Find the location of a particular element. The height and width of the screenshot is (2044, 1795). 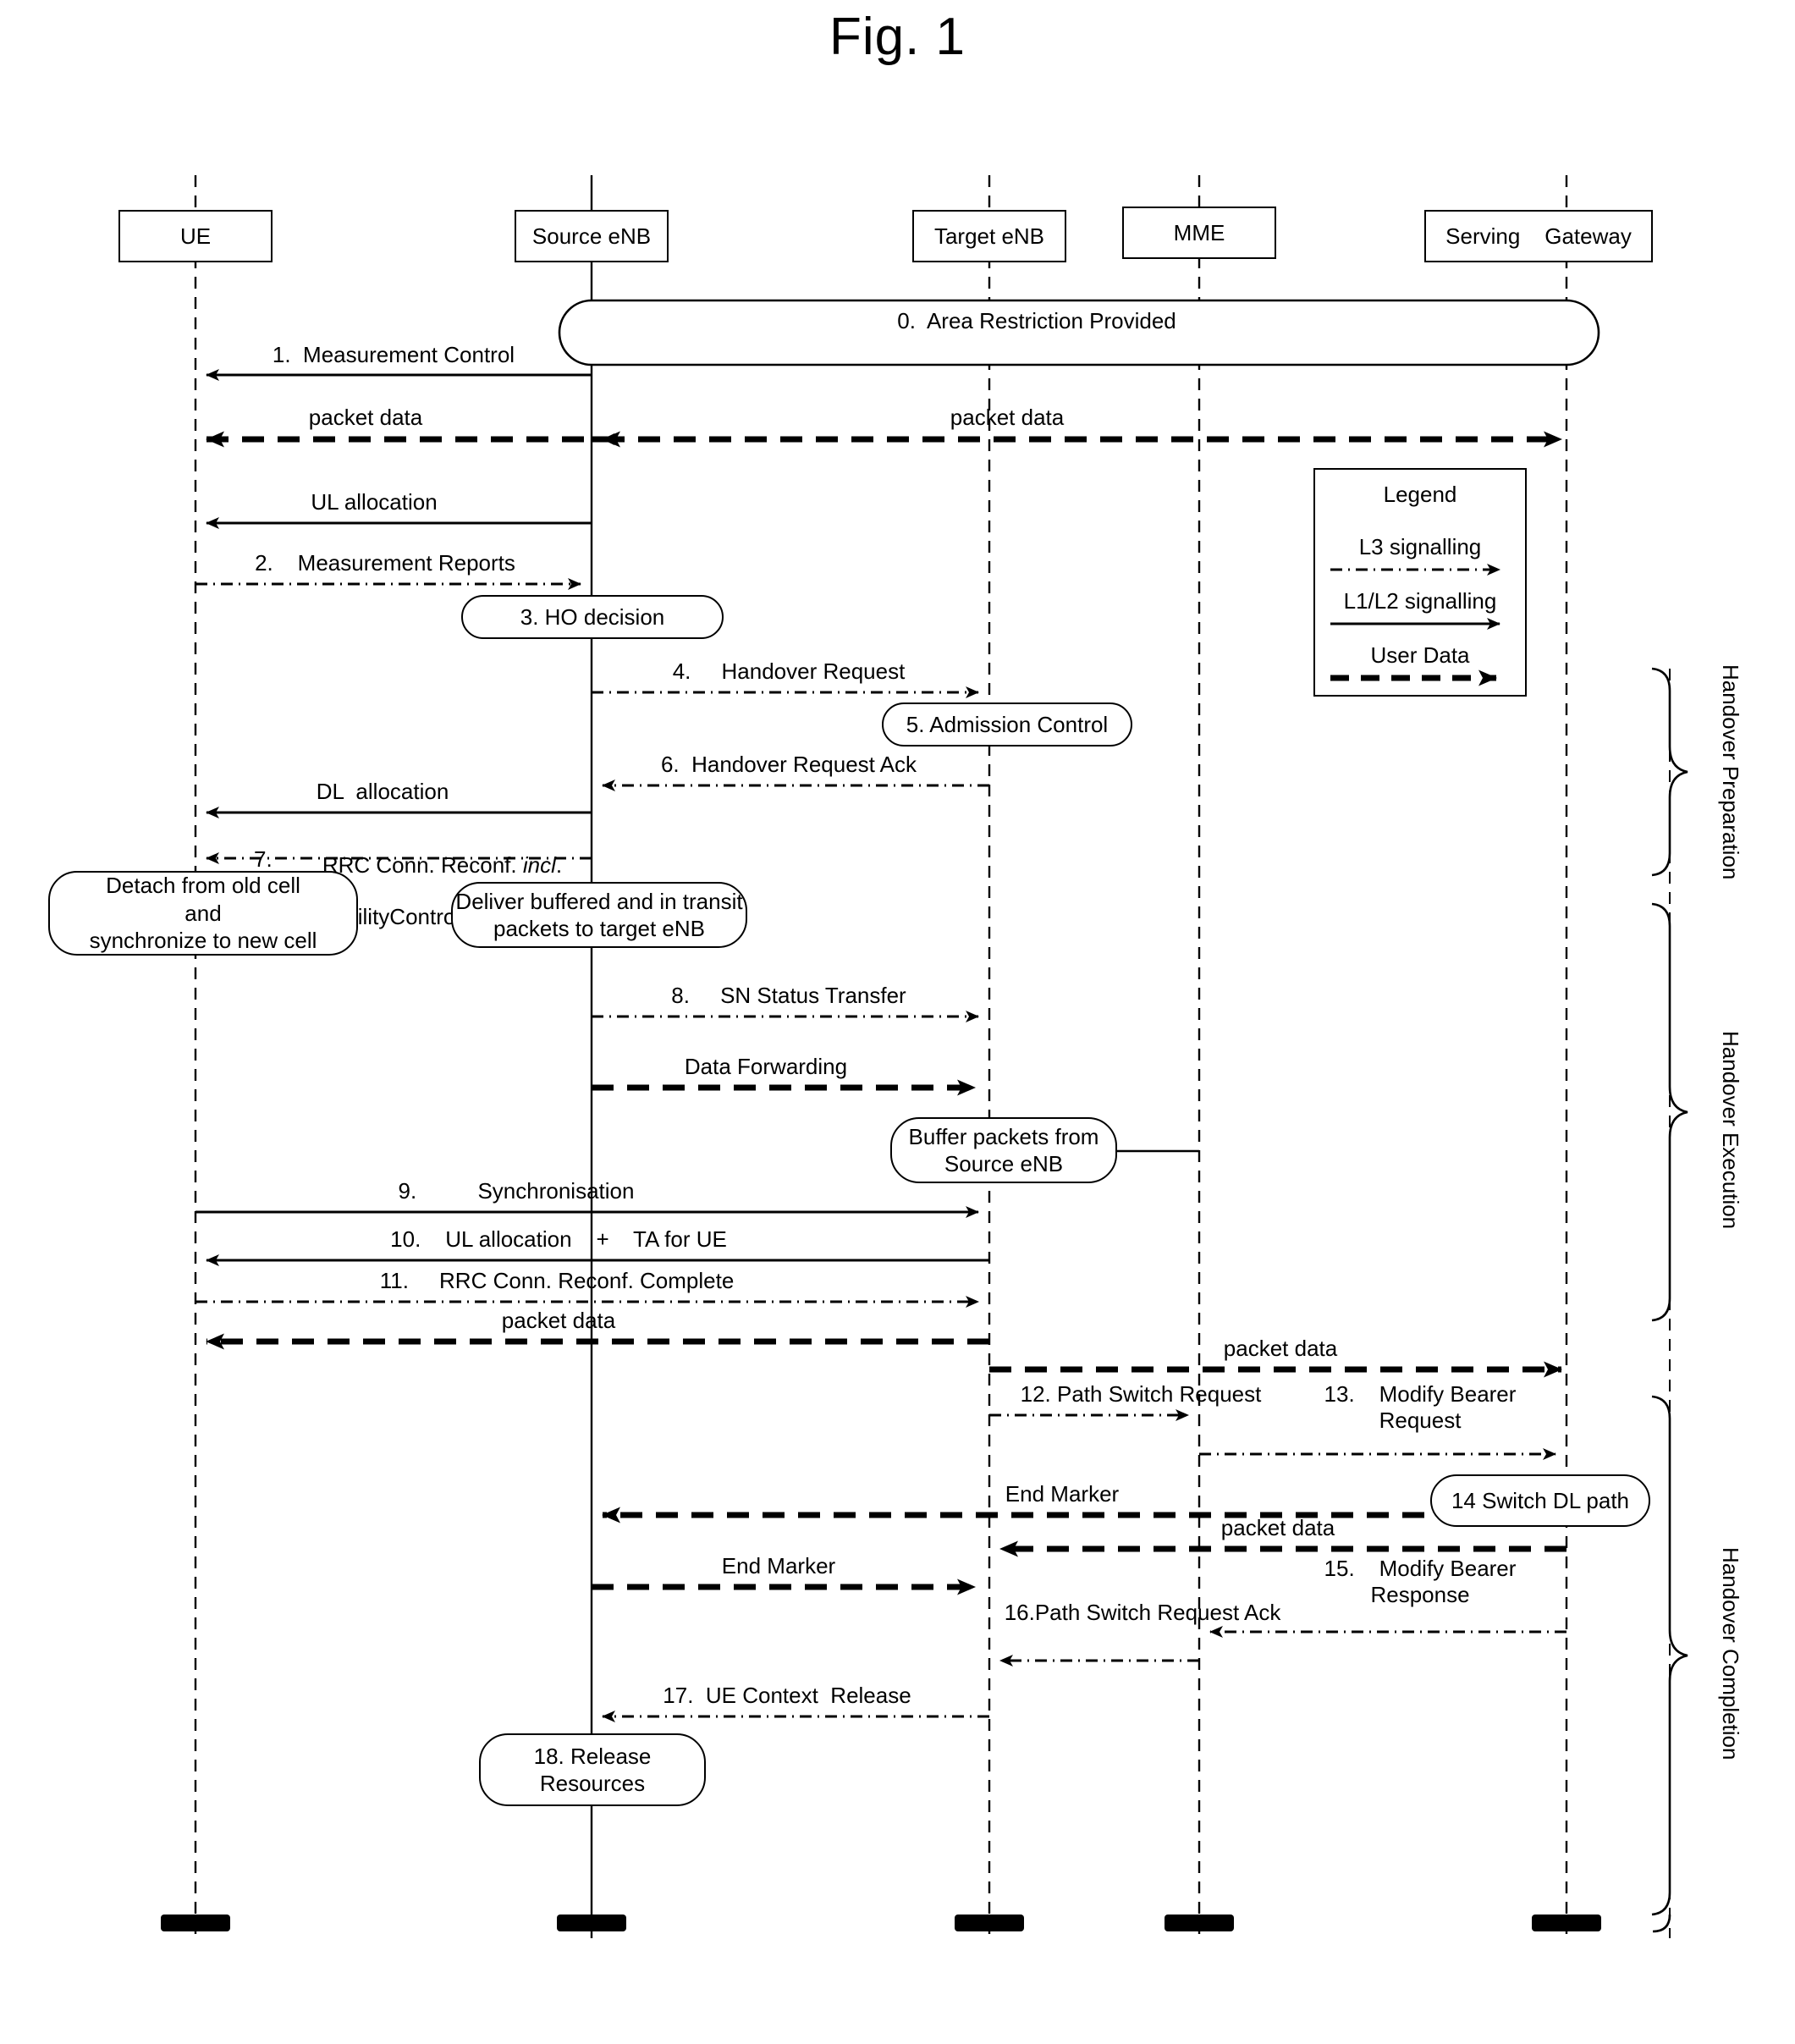

message-label-data-forwarding: Data Forwarding is located at coordinates (766, 1066).